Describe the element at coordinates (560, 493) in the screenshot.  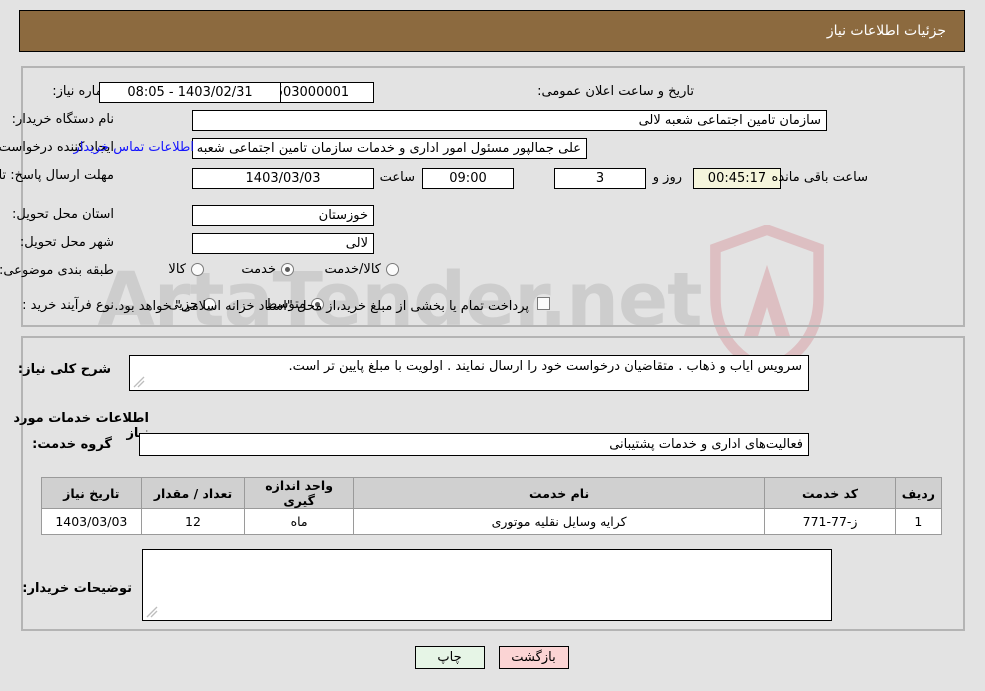
I see `column-header-name: نام خدمت` at that location.